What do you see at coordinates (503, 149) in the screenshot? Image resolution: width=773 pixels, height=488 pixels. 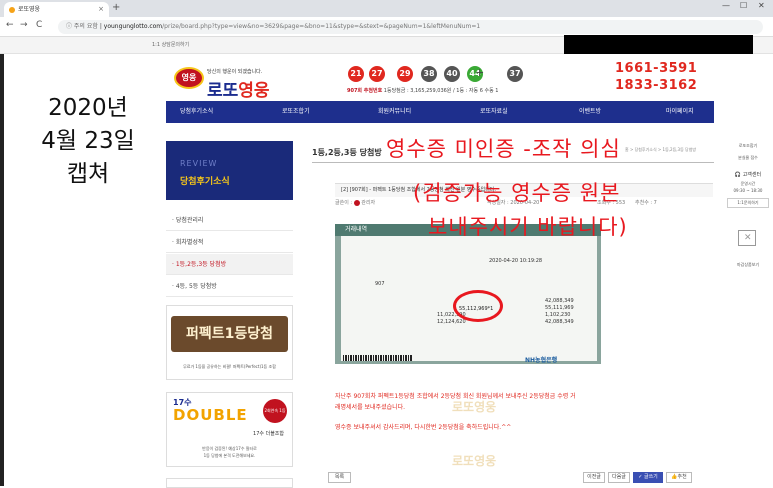 I see `overlay-warning-1: 영수증 미인증 -조작 의심` at bounding box center [503, 149].